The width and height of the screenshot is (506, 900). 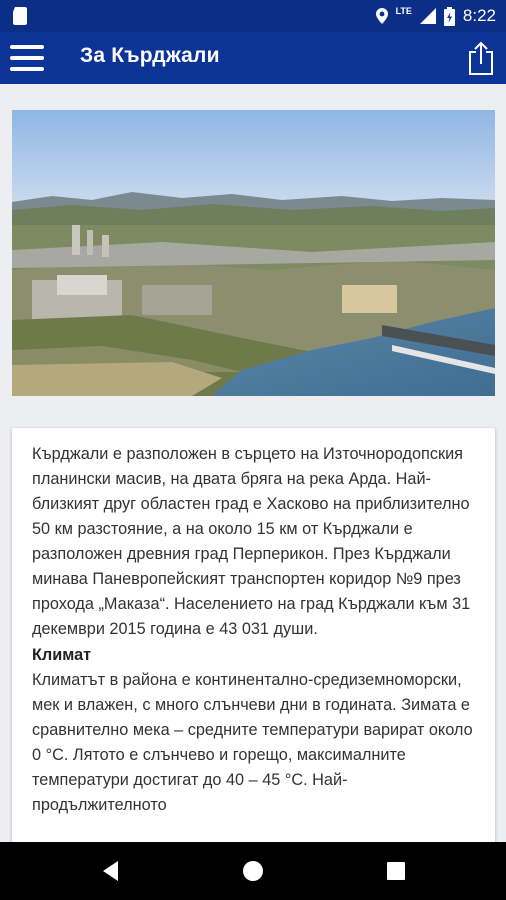 I want to click on battery-icon, so click(x=449, y=16).